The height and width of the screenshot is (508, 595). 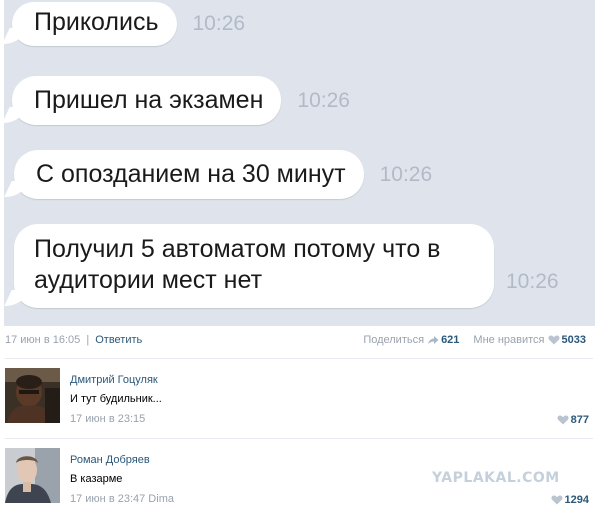 I want to click on chat-message: Пришел на экзамен 10:26, so click(x=181, y=100).